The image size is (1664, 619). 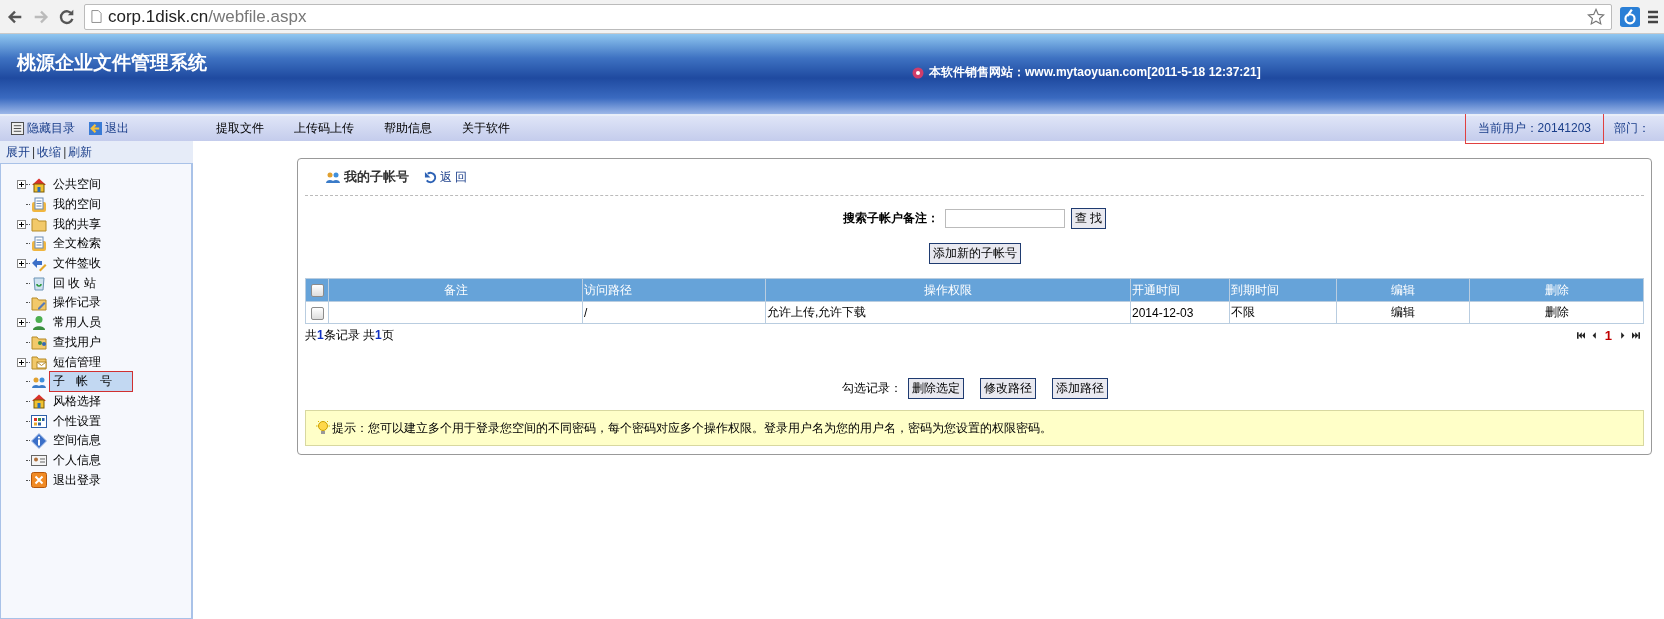 I want to click on lightbulb-icon, so click(x=323, y=428).